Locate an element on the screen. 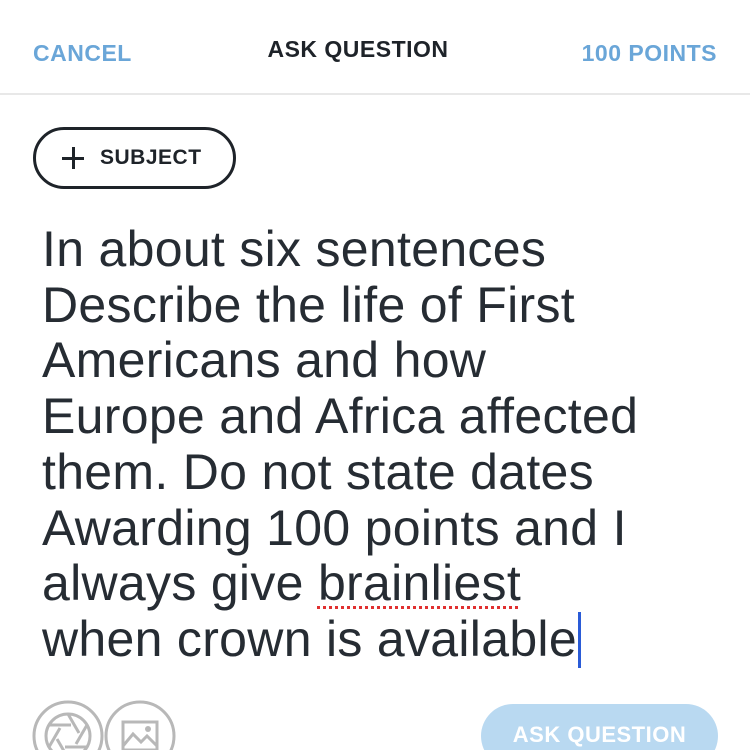  question-line: them. Do not state dates is located at coordinates (318, 471).